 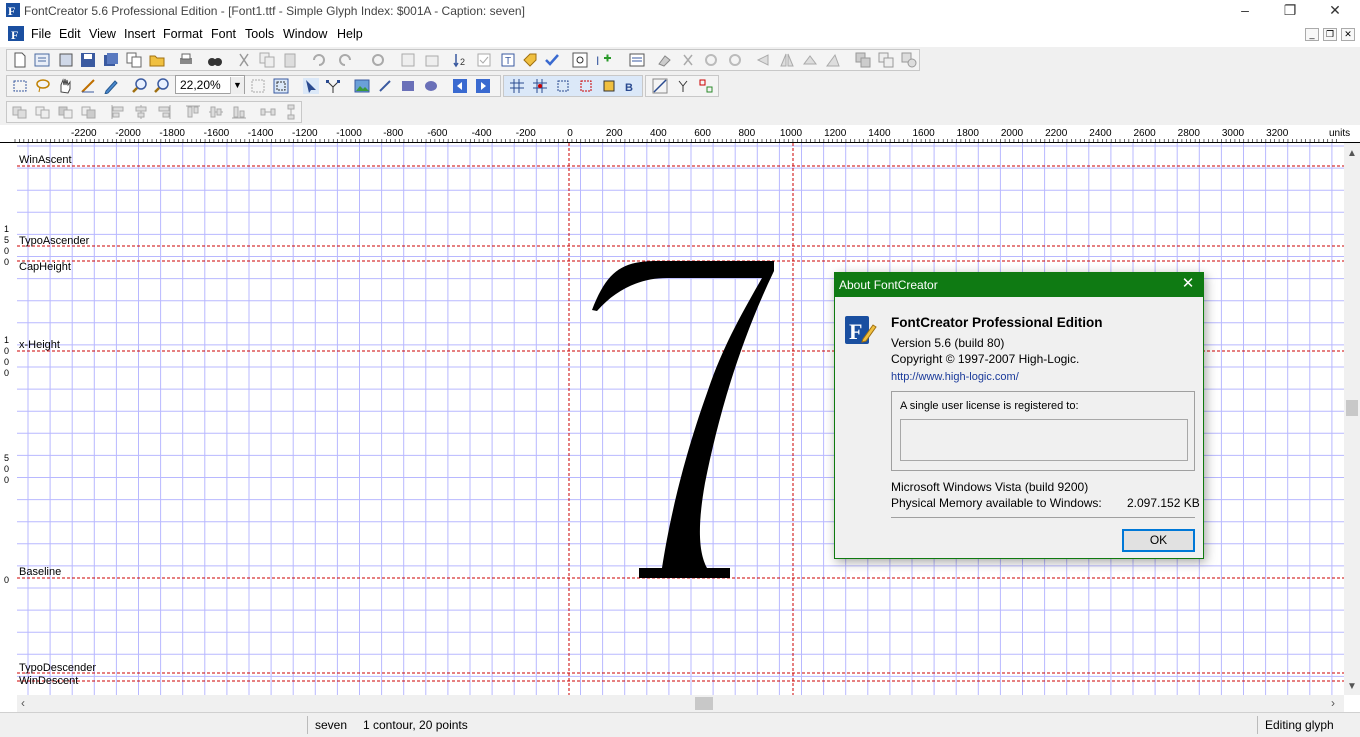 What do you see at coordinates (346, 60) in the screenshot?
I see `redo-icon` at bounding box center [346, 60].